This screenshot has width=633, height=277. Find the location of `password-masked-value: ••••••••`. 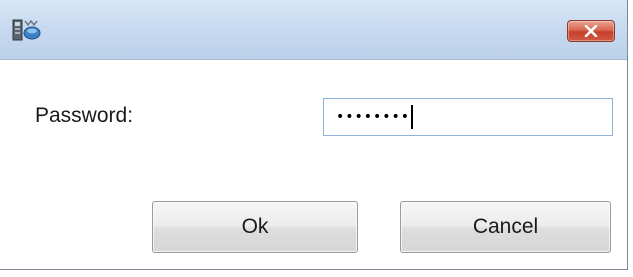

password-masked-value: •••••••• is located at coordinates (373, 117).